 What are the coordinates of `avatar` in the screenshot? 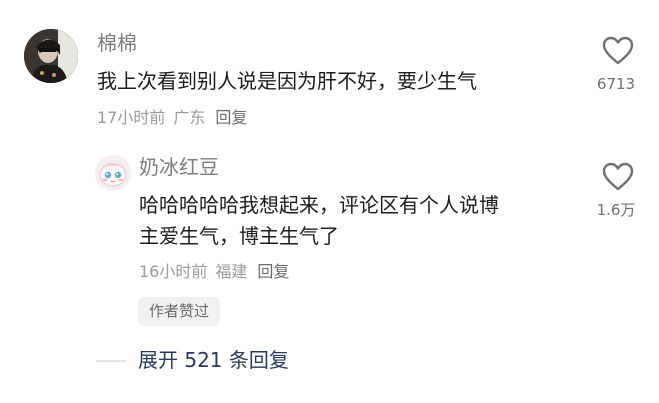 It's located at (51, 56).